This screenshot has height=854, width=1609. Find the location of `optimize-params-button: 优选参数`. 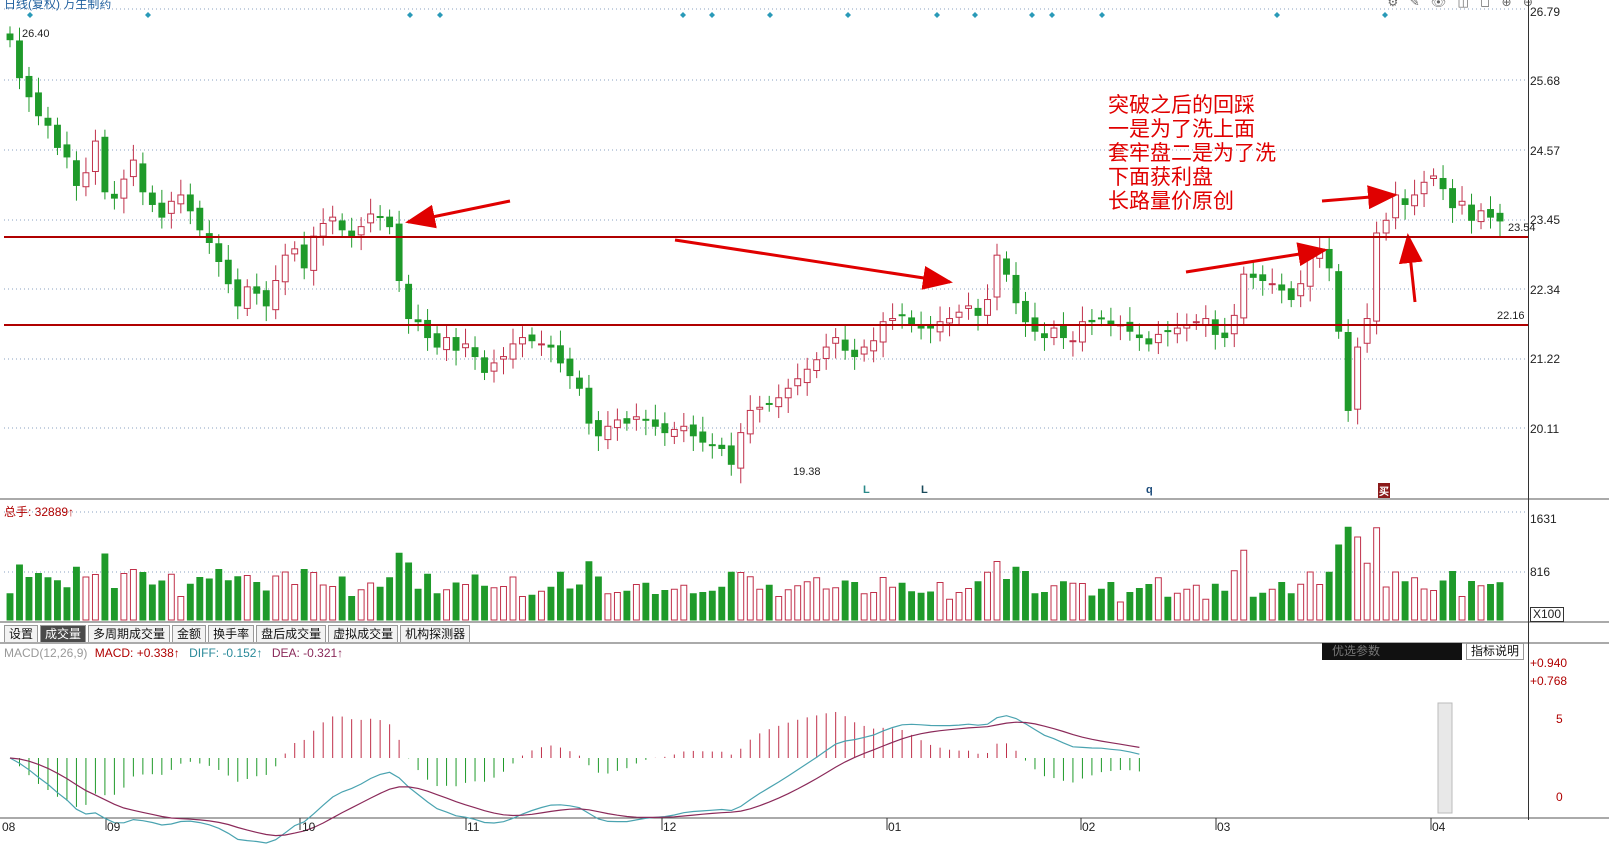

optimize-params-button: 优选参数 is located at coordinates (1392, 651).